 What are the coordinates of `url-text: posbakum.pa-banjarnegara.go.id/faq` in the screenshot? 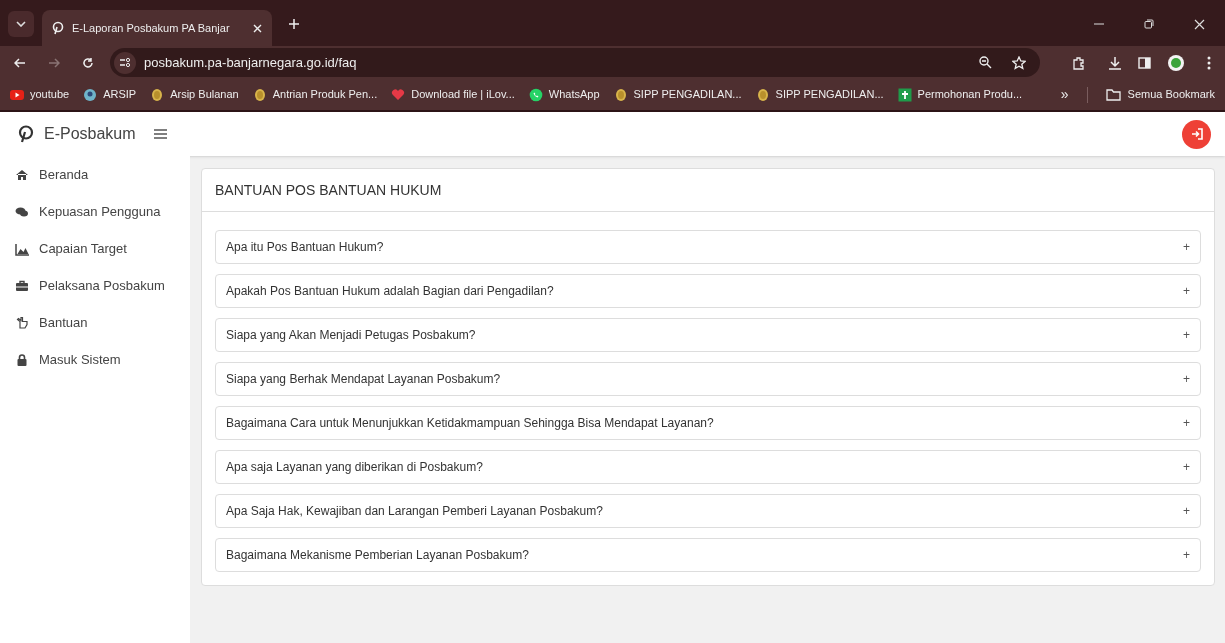 It's located at (251, 62).